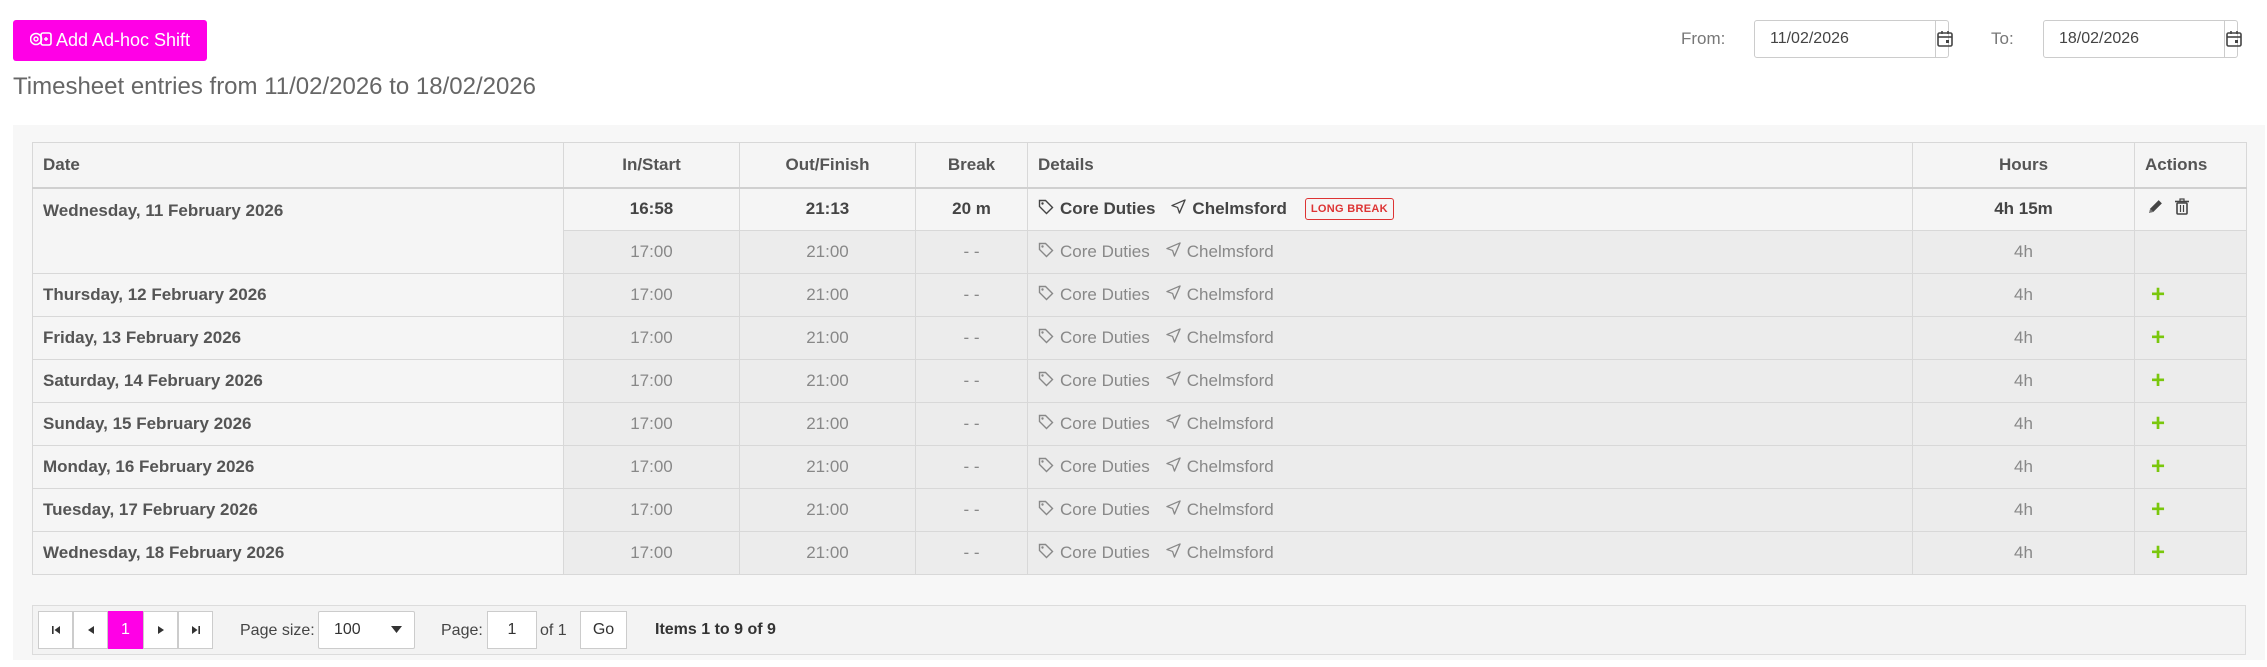 The image size is (2267, 667). What do you see at coordinates (1349, 209) in the screenshot?
I see `long-break-badge: LONG BREAK` at bounding box center [1349, 209].